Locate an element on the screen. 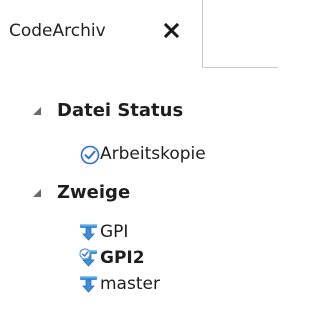  item-label: GPI is located at coordinates (114, 232).